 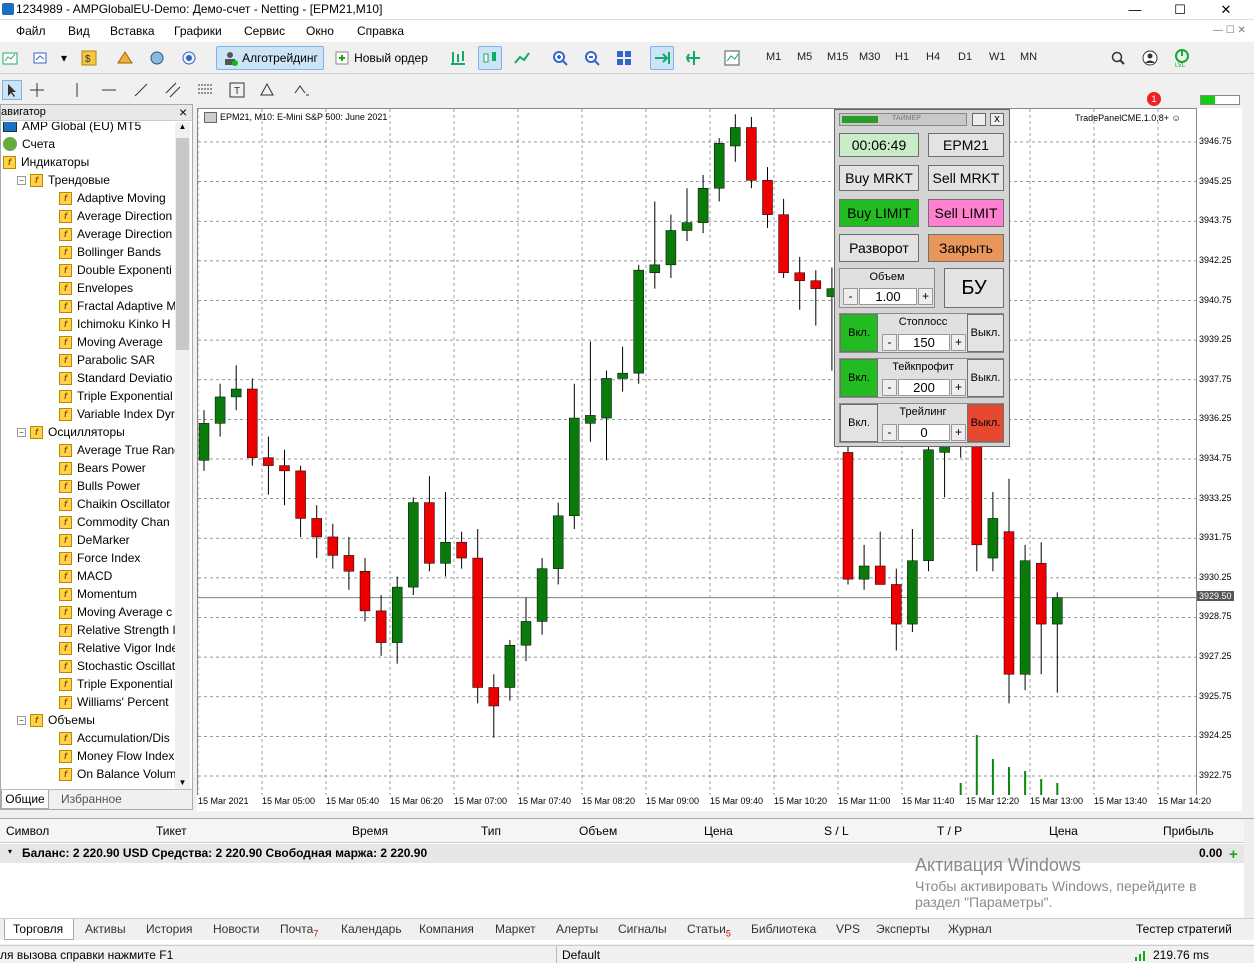 I want to click on collapse-icon: ▾, so click(x=10, y=851).